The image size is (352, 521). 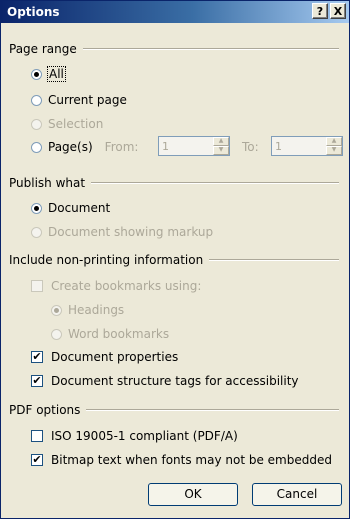 I want to click on radio-current-page: Current page, so click(x=79, y=100).